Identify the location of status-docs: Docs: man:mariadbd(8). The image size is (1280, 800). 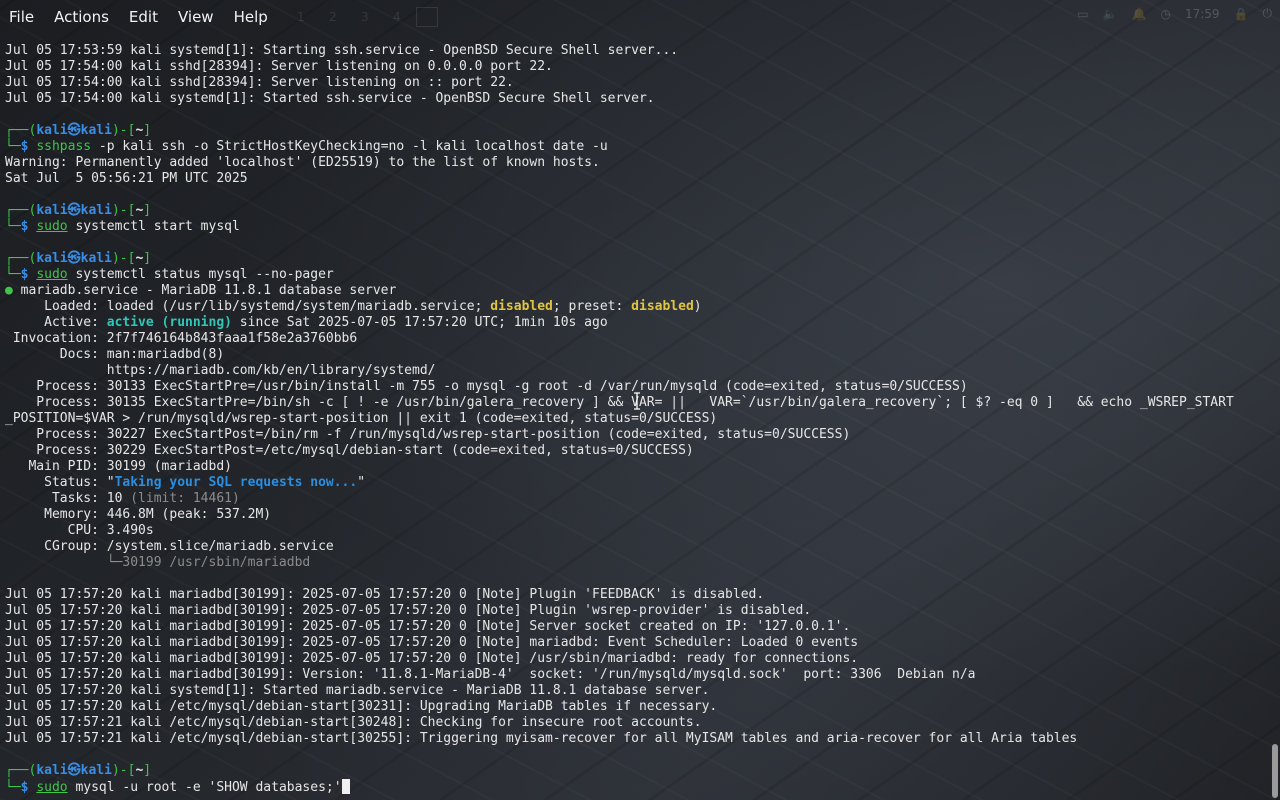
(115, 354).